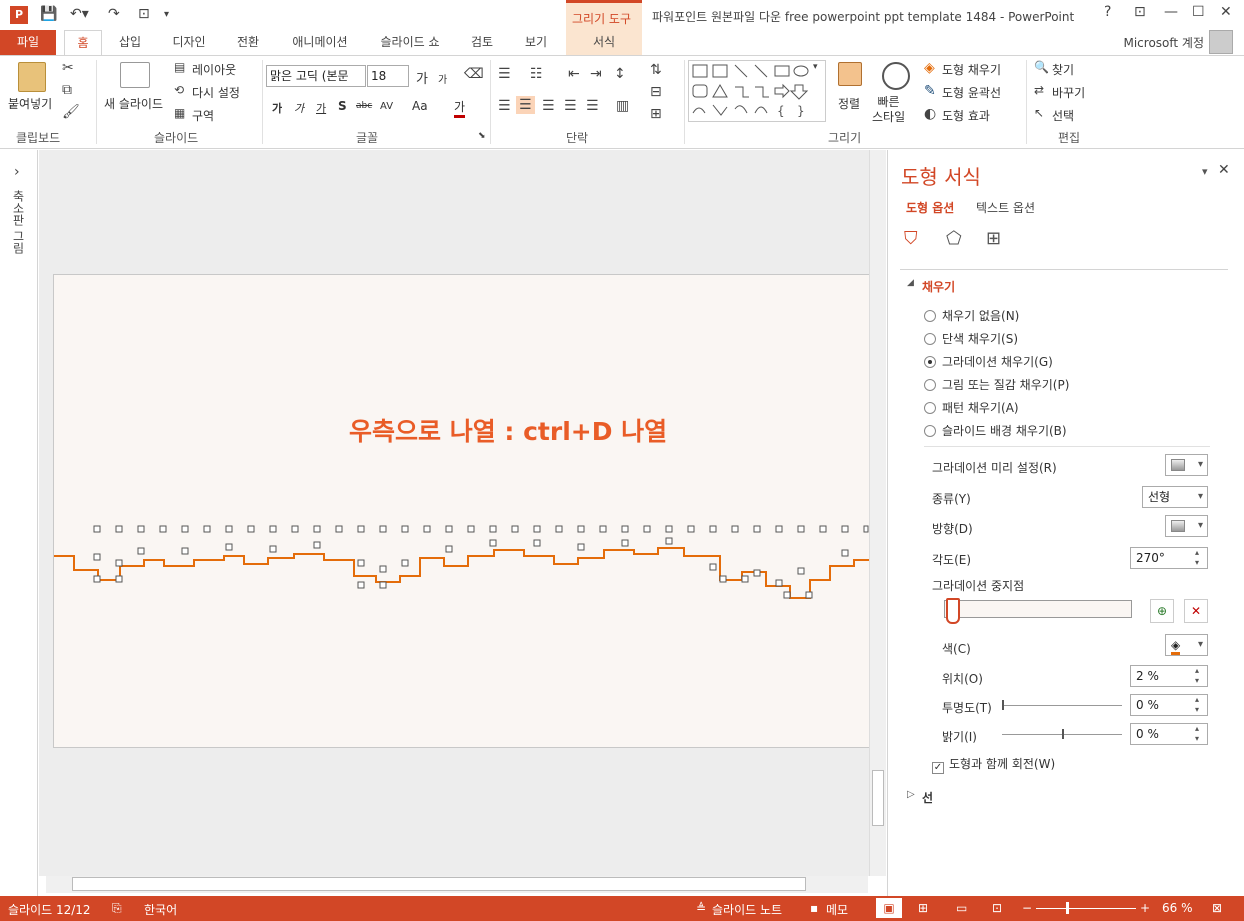 This screenshot has width=1244, height=921. I want to click on section-button: 구역, so click(203, 115).